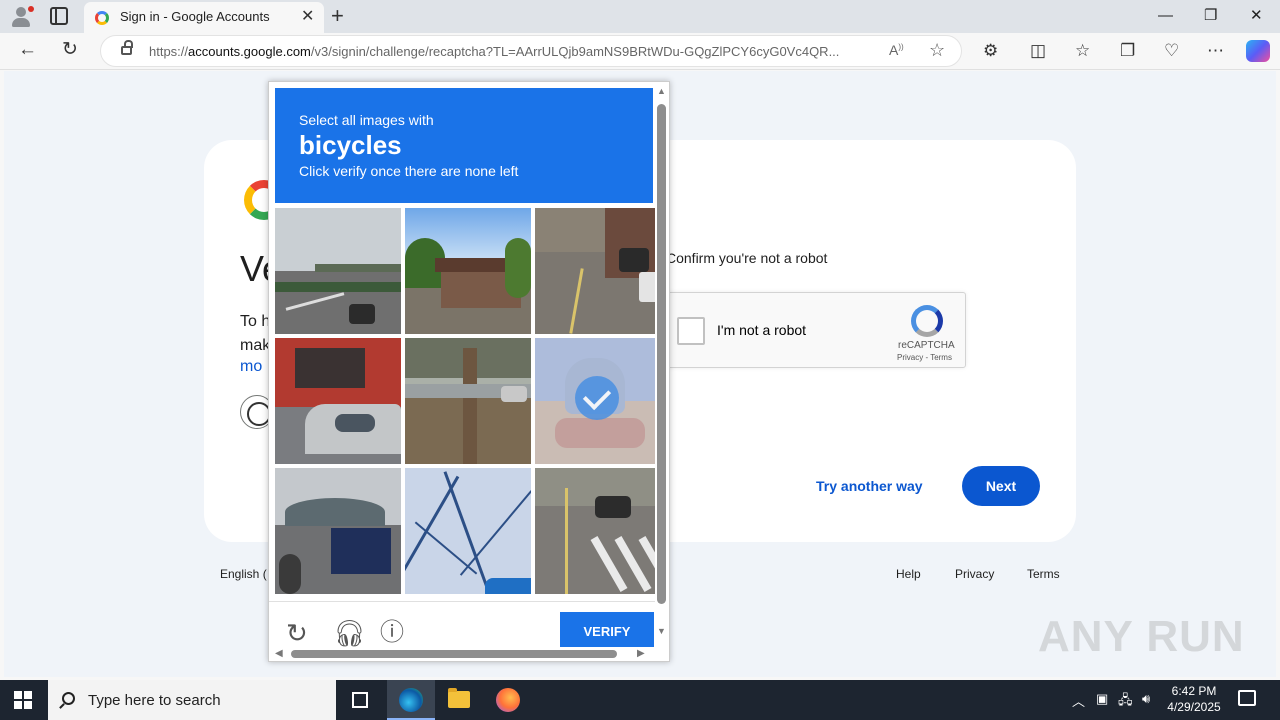 The image size is (1280, 720). Describe the element at coordinates (1127, 51) in the screenshot. I see `collections-icon: ❐` at that location.